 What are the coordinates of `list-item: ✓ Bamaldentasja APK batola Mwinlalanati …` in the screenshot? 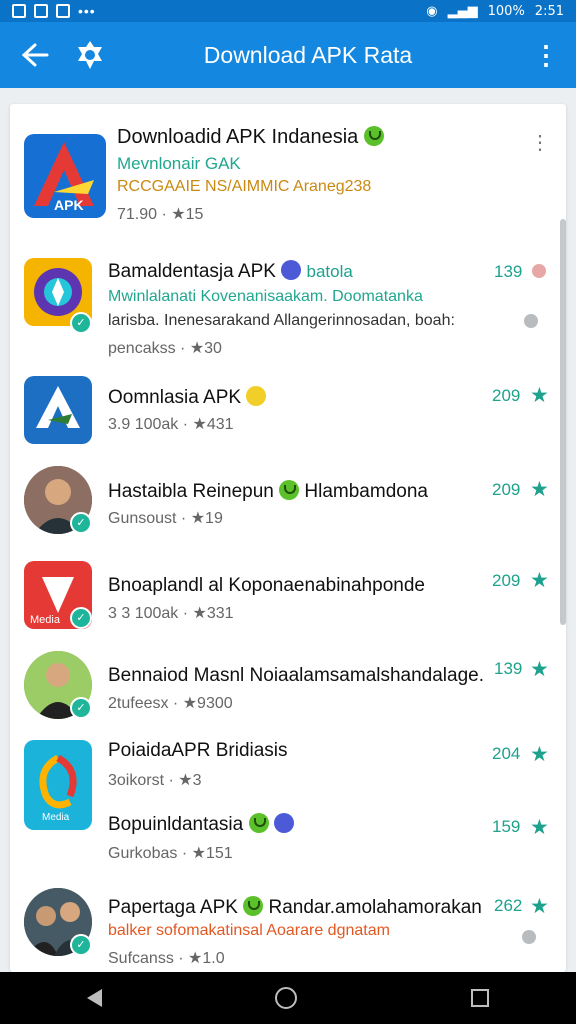 It's located at (280, 309).